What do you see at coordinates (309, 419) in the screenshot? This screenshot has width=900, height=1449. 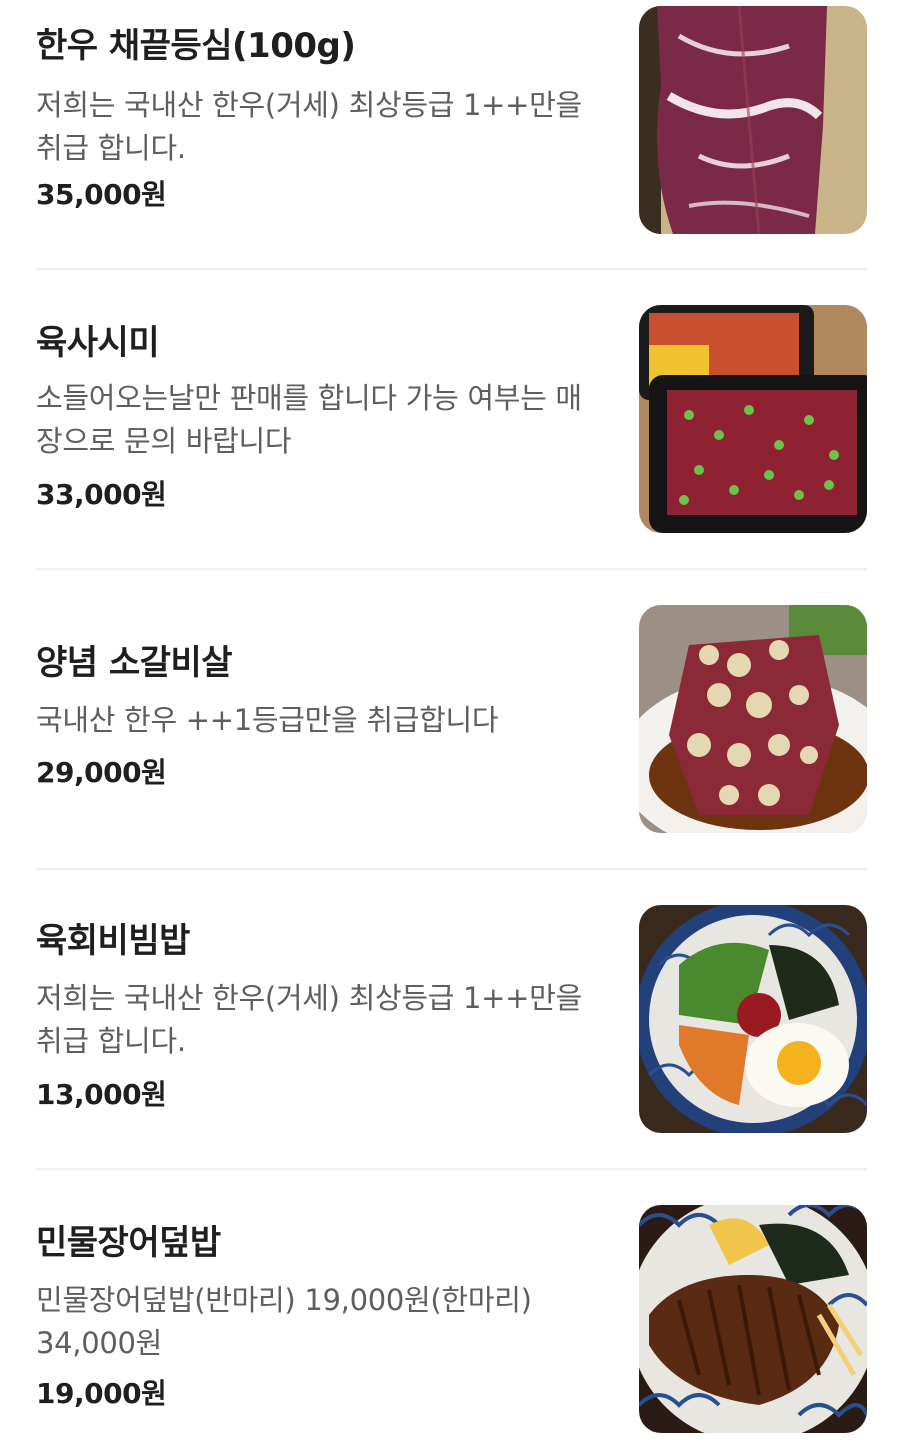 I see `menu-item-description: 소들어오는날만 판매를 합니다 가능 여부는 매장으로 문의 바랍니다` at bounding box center [309, 419].